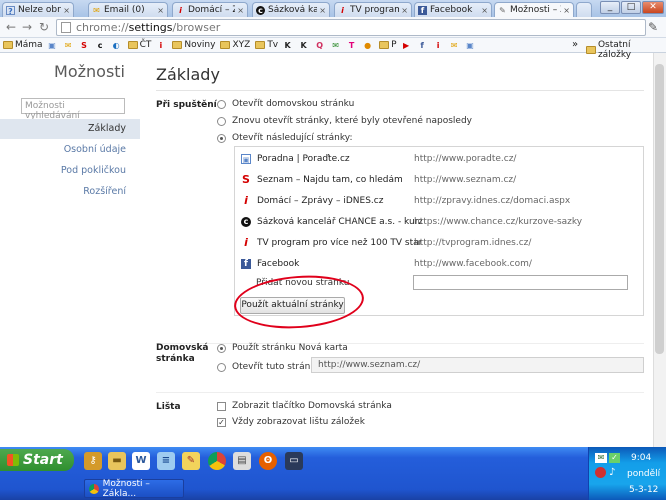  Describe the element at coordinates (193, 45) in the screenshot. I see `bookmark-item: Noviny` at that location.